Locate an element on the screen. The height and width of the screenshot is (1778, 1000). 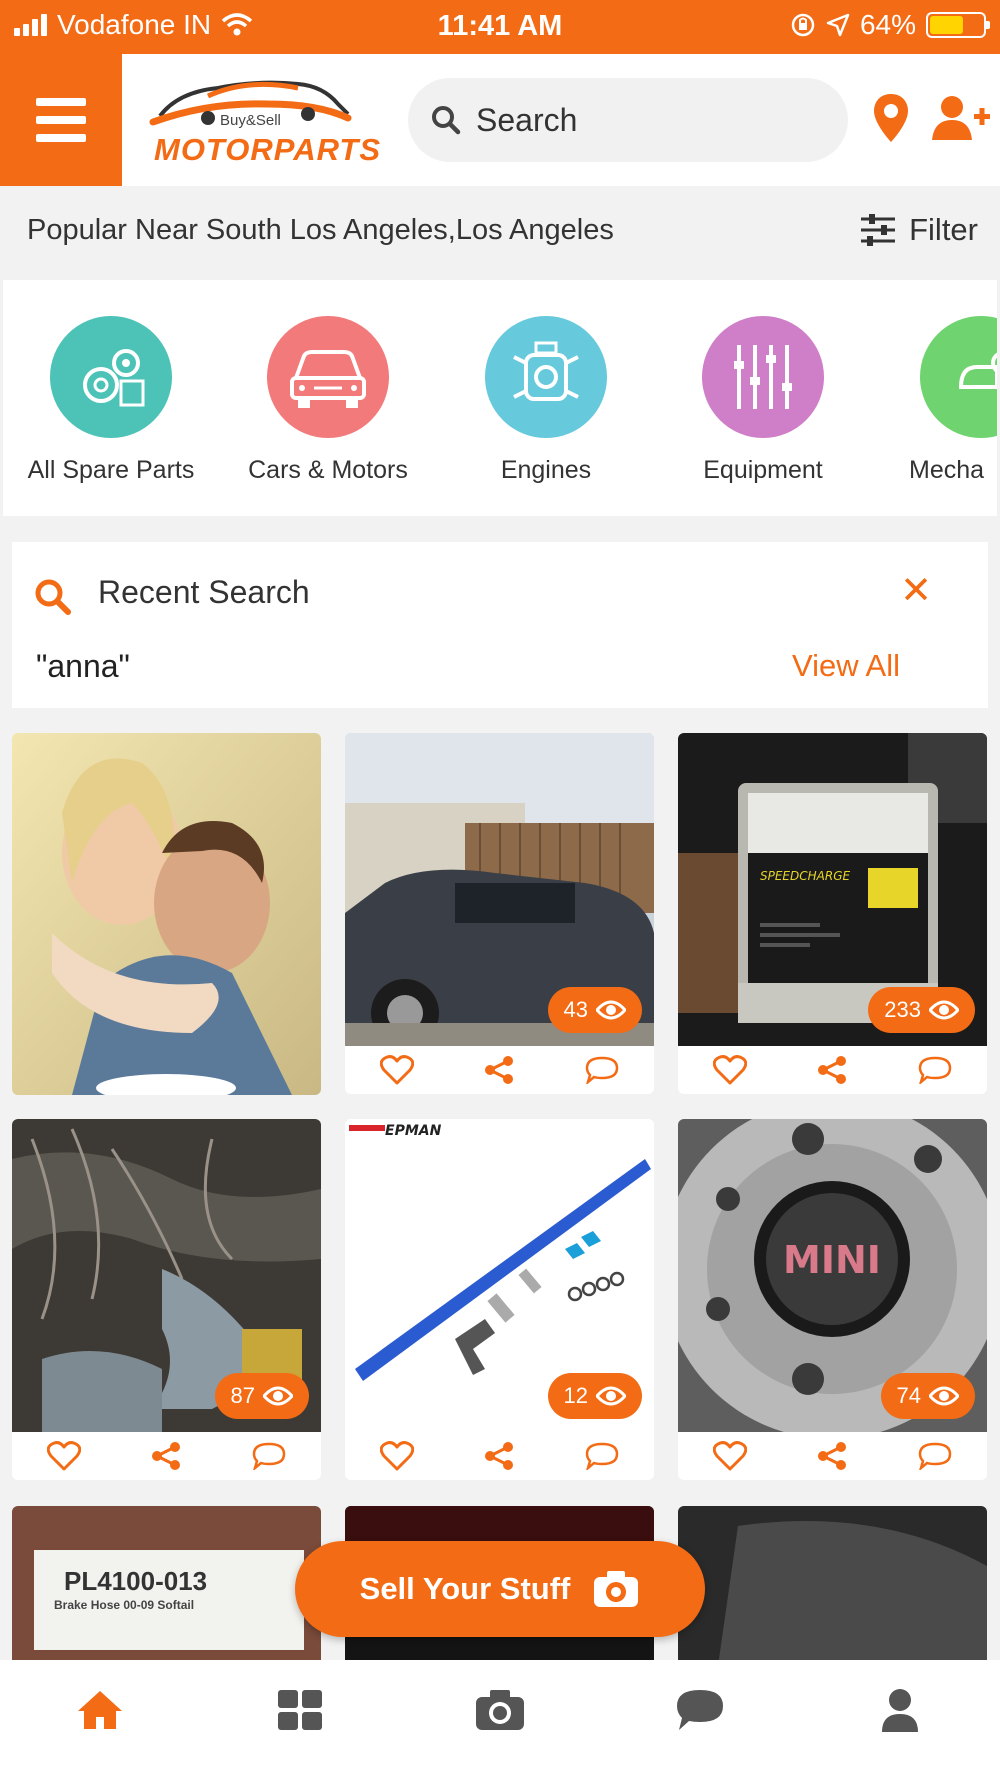
home-icon is located at coordinates (100, 1710).